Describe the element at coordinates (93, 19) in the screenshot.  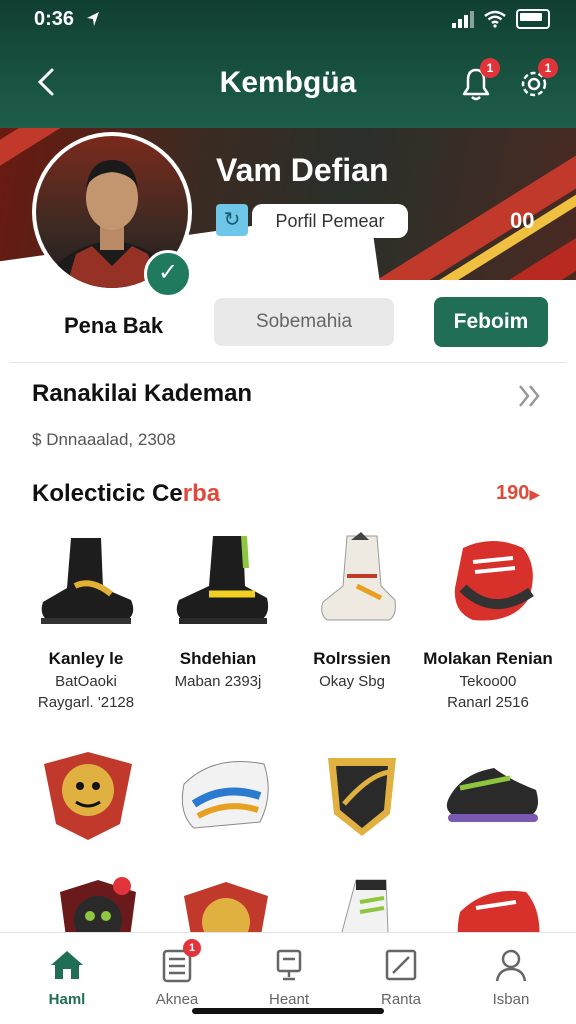
I see `location-arrow-icon` at that location.